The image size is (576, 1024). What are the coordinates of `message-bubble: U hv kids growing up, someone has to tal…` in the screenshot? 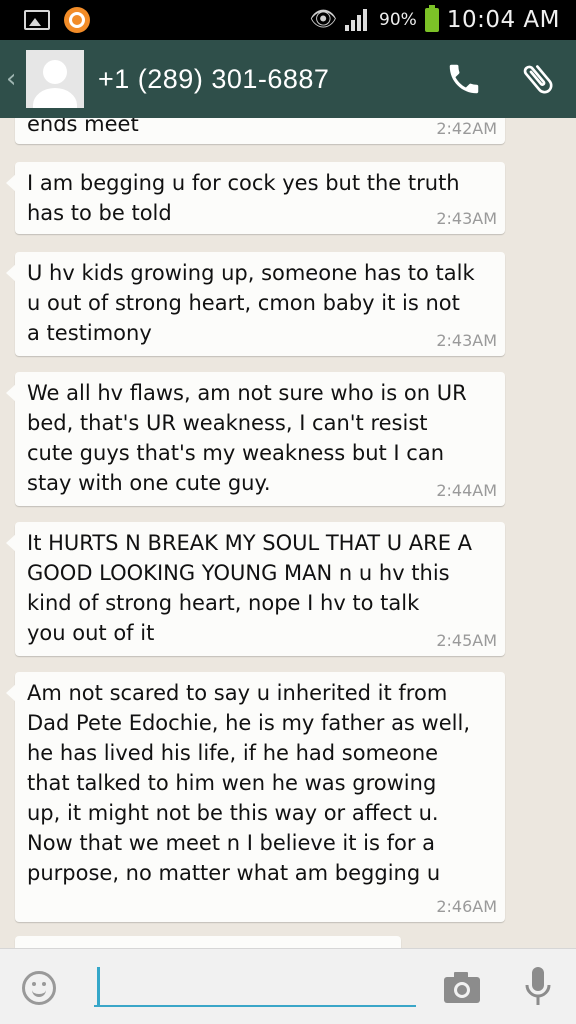 It's located at (255, 304).